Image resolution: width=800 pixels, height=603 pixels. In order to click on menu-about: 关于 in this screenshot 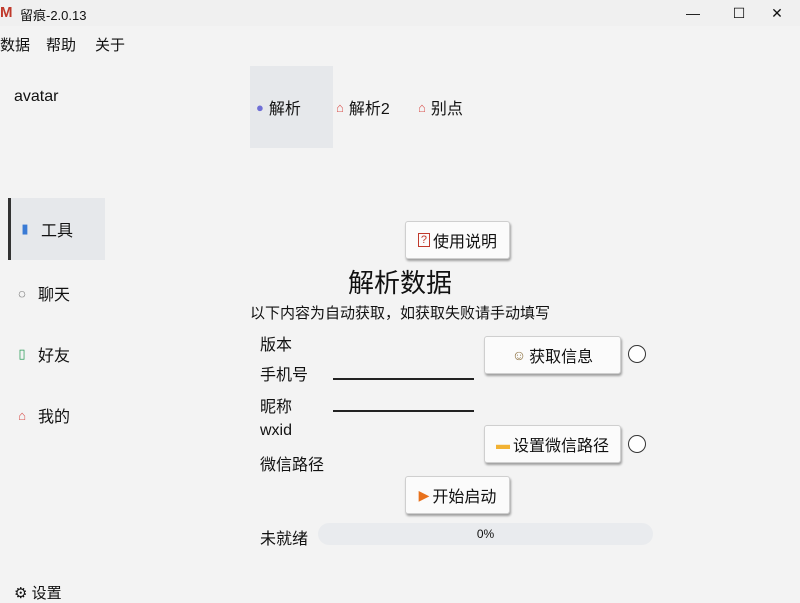, I will do `click(110, 44)`.